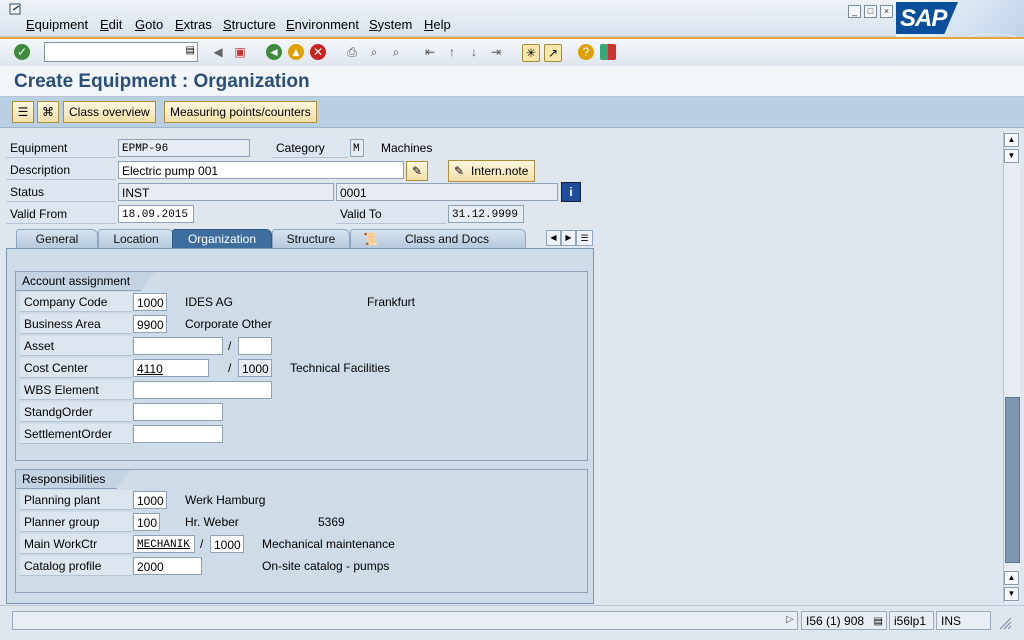 The height and width of the screenshot is (640, 1024). Describe the element at coordinates (328, 544) in the screenshot. I see `main-workctr-text: Mechanical maintenance` at that location.